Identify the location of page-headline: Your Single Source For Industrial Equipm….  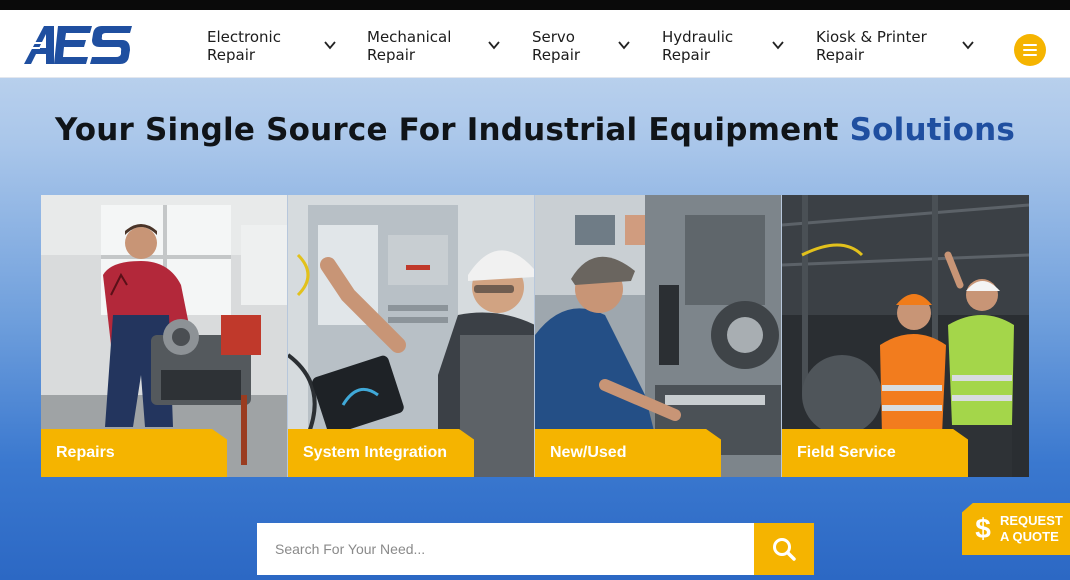
(535, 130).